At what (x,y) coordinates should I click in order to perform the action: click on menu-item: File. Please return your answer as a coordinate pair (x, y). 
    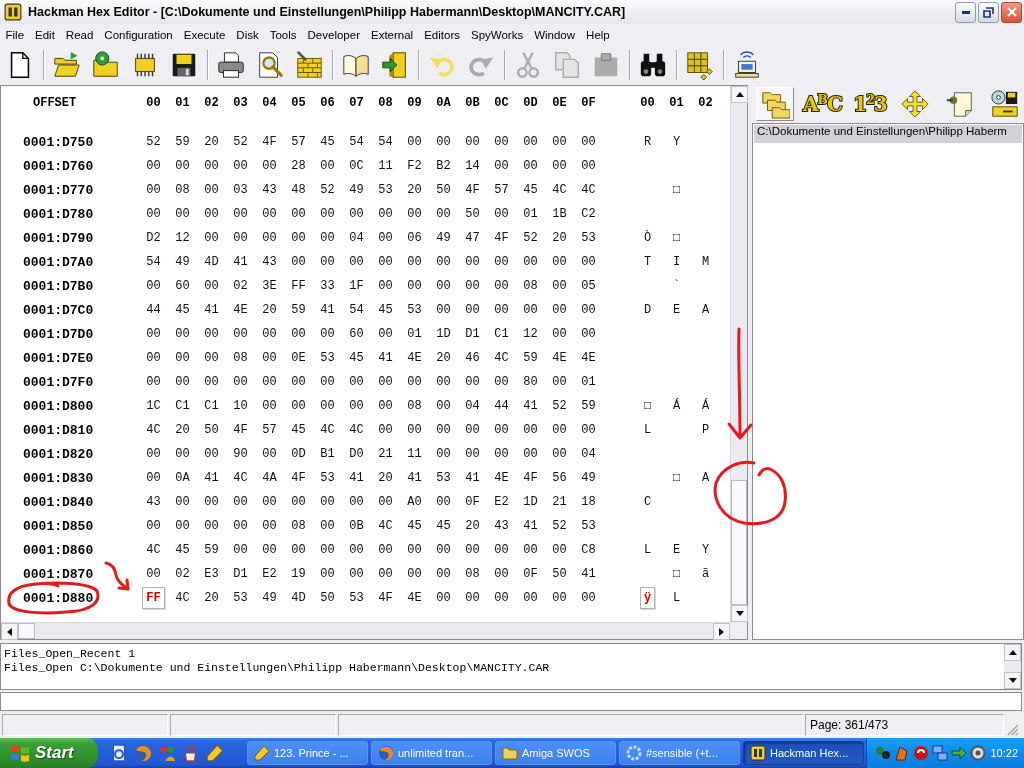
    Looking at the image, I should click on (15, 34).